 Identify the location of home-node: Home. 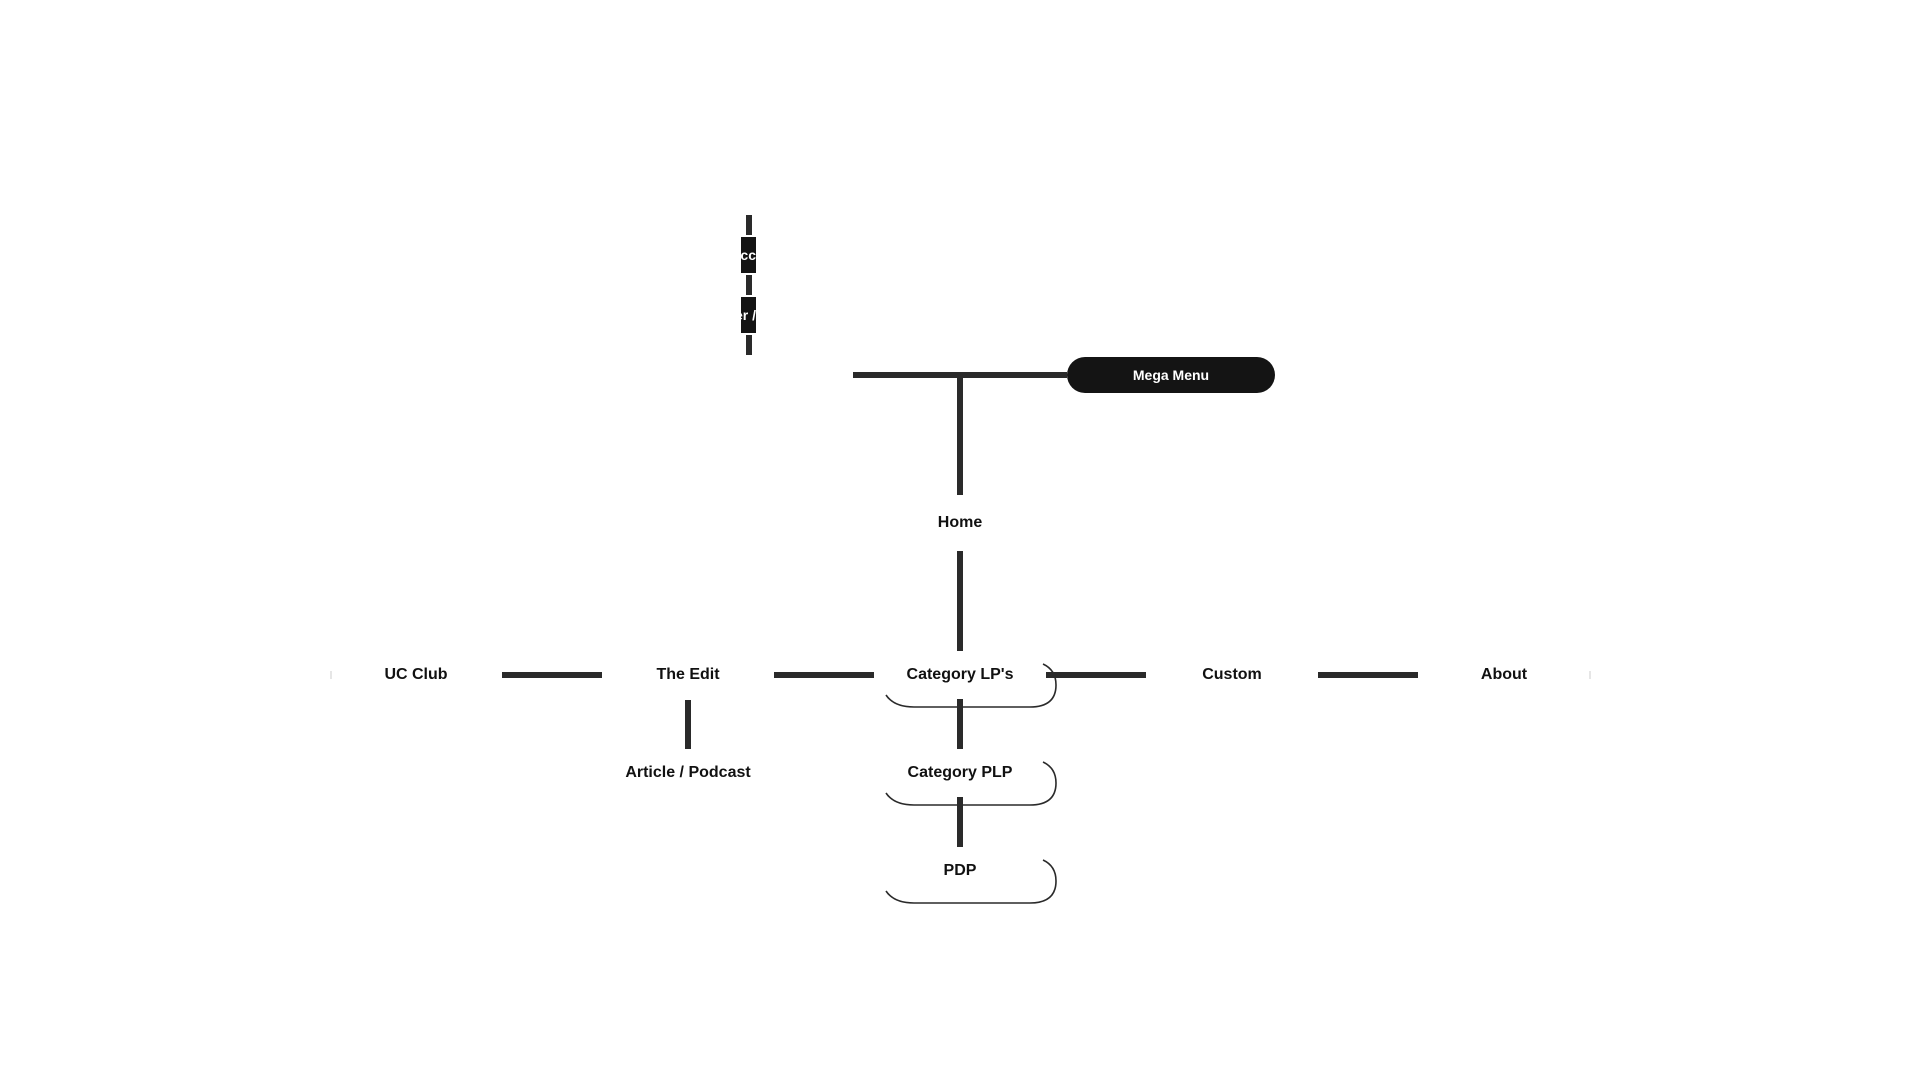
(960, 523).